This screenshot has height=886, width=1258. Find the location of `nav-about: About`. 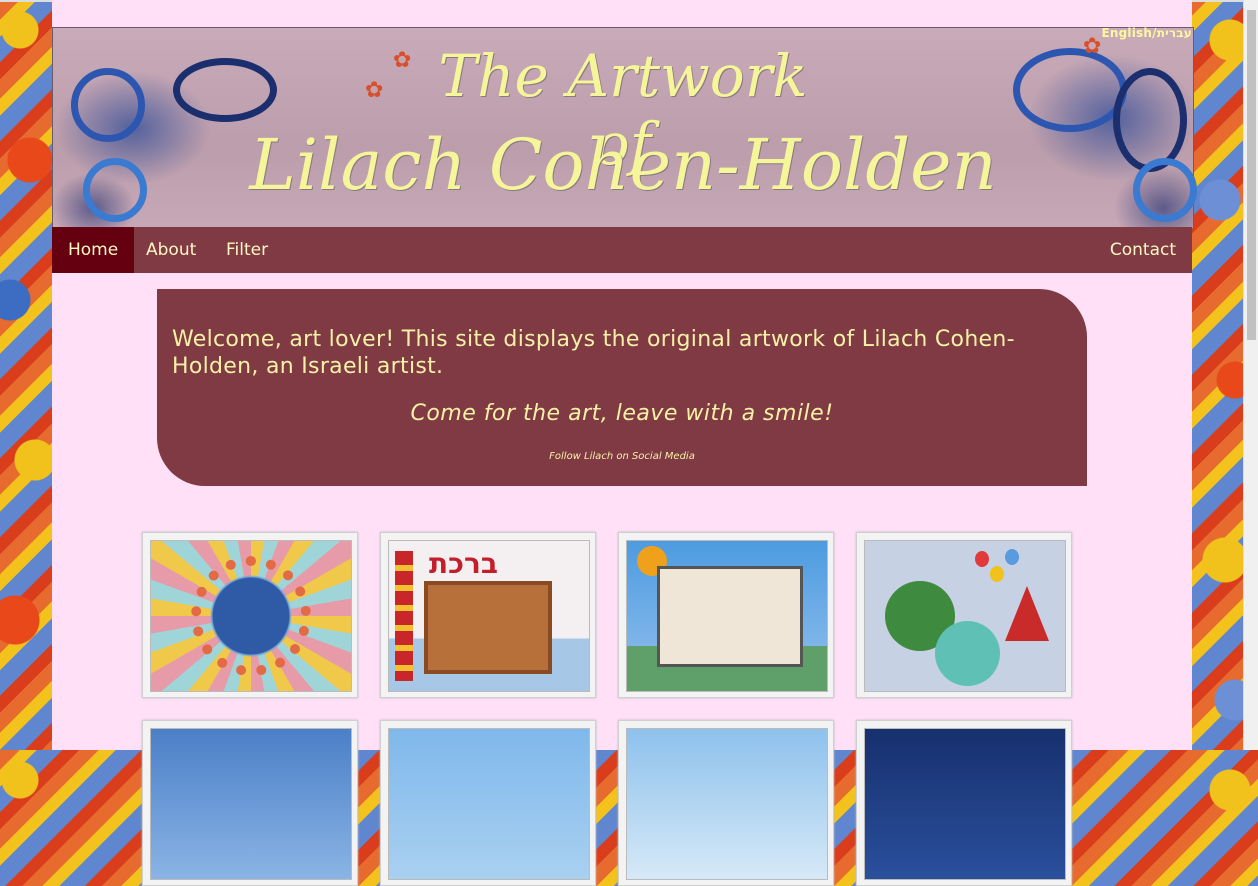

nav-about: About is located at coordinates (171, 250).